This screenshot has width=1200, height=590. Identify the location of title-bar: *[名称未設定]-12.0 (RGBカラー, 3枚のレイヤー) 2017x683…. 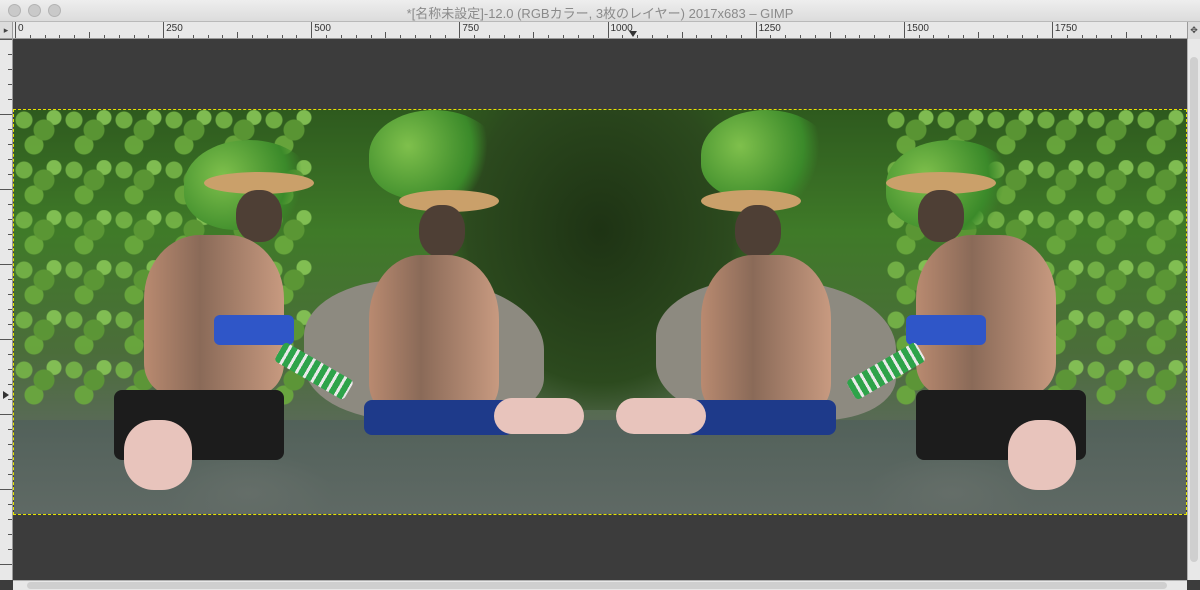
(600, 11).